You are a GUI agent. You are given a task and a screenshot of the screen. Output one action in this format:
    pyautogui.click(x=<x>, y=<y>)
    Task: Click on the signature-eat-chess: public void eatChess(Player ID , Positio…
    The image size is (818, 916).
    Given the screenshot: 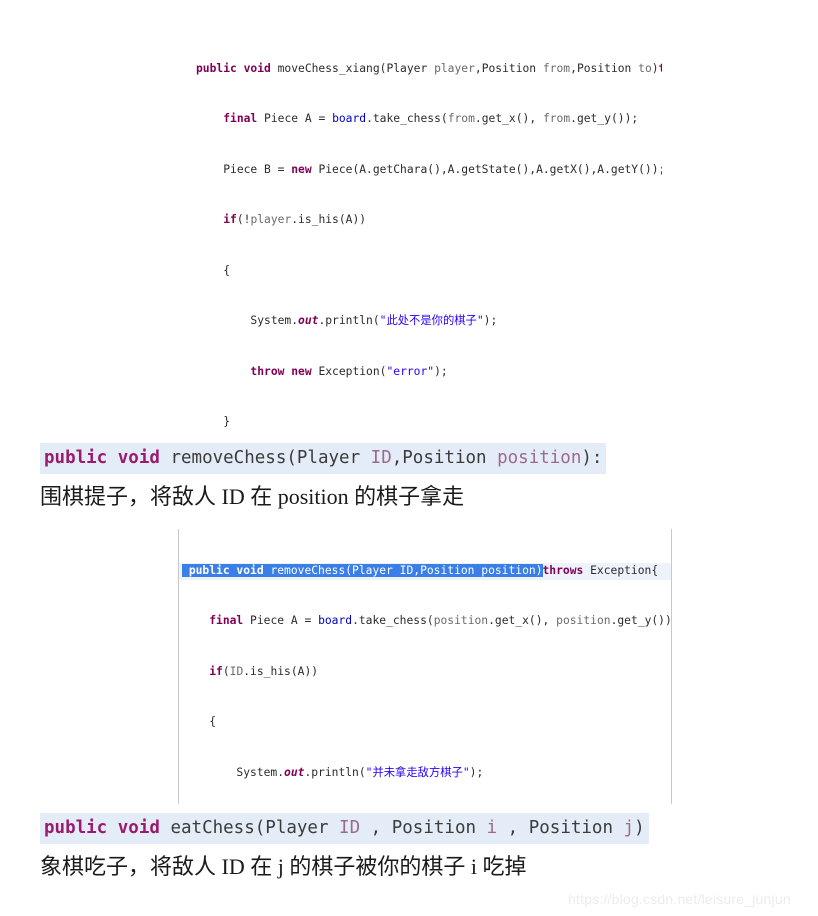 What is the action you would take?
    pyautogui.click(x=344, y=828)
    